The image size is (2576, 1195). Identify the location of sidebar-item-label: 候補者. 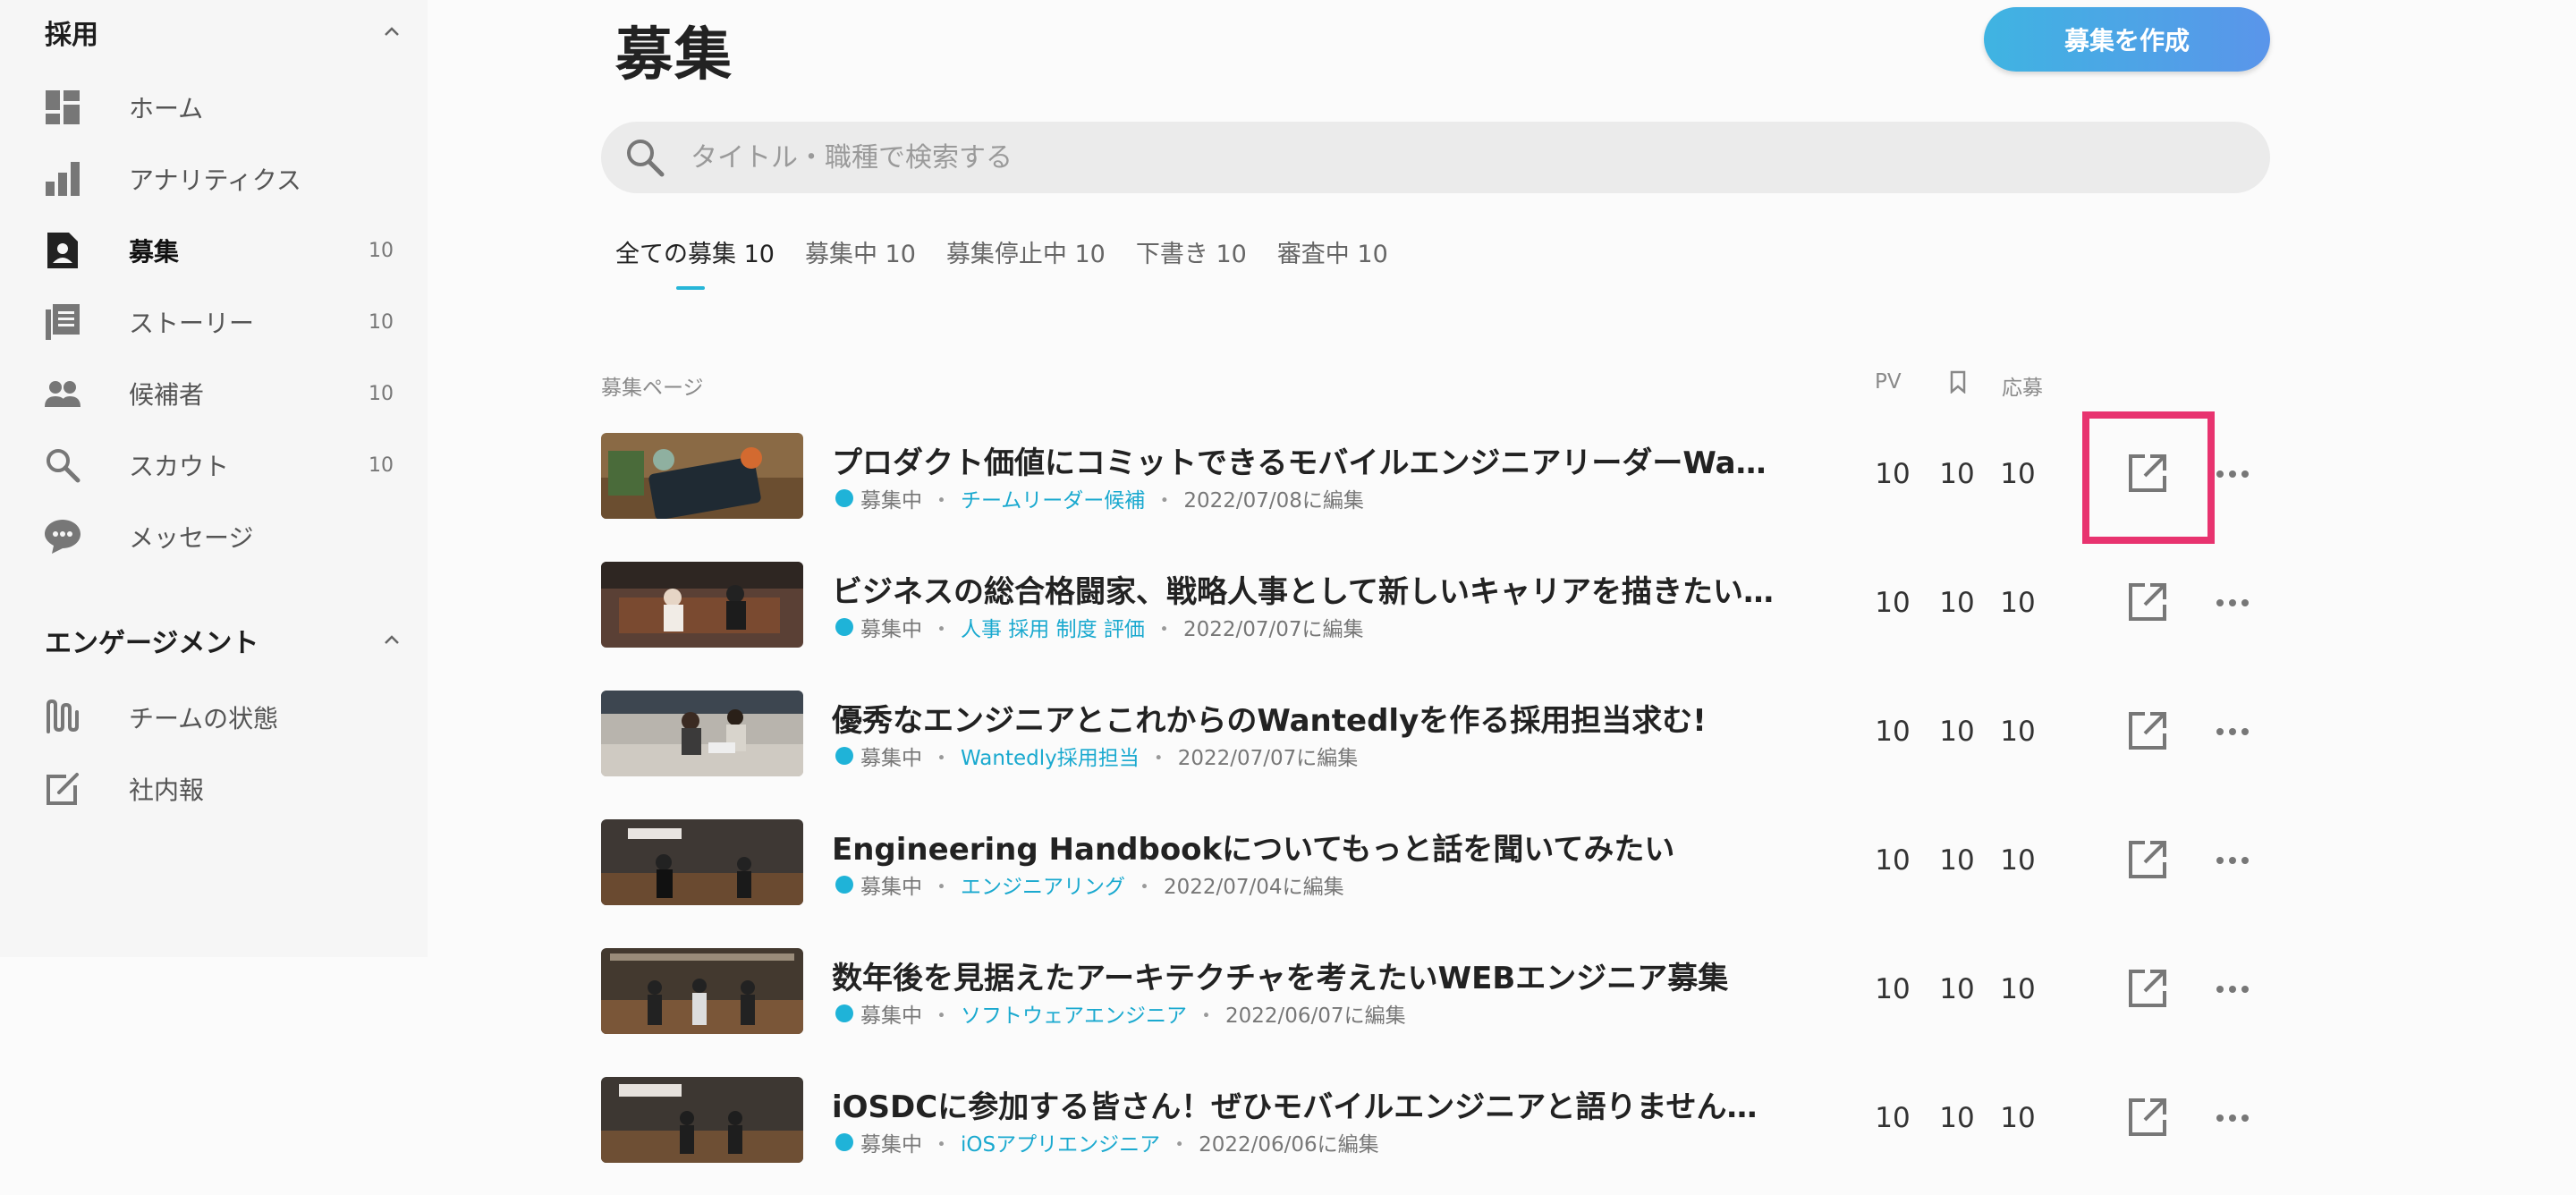
(167, 395).